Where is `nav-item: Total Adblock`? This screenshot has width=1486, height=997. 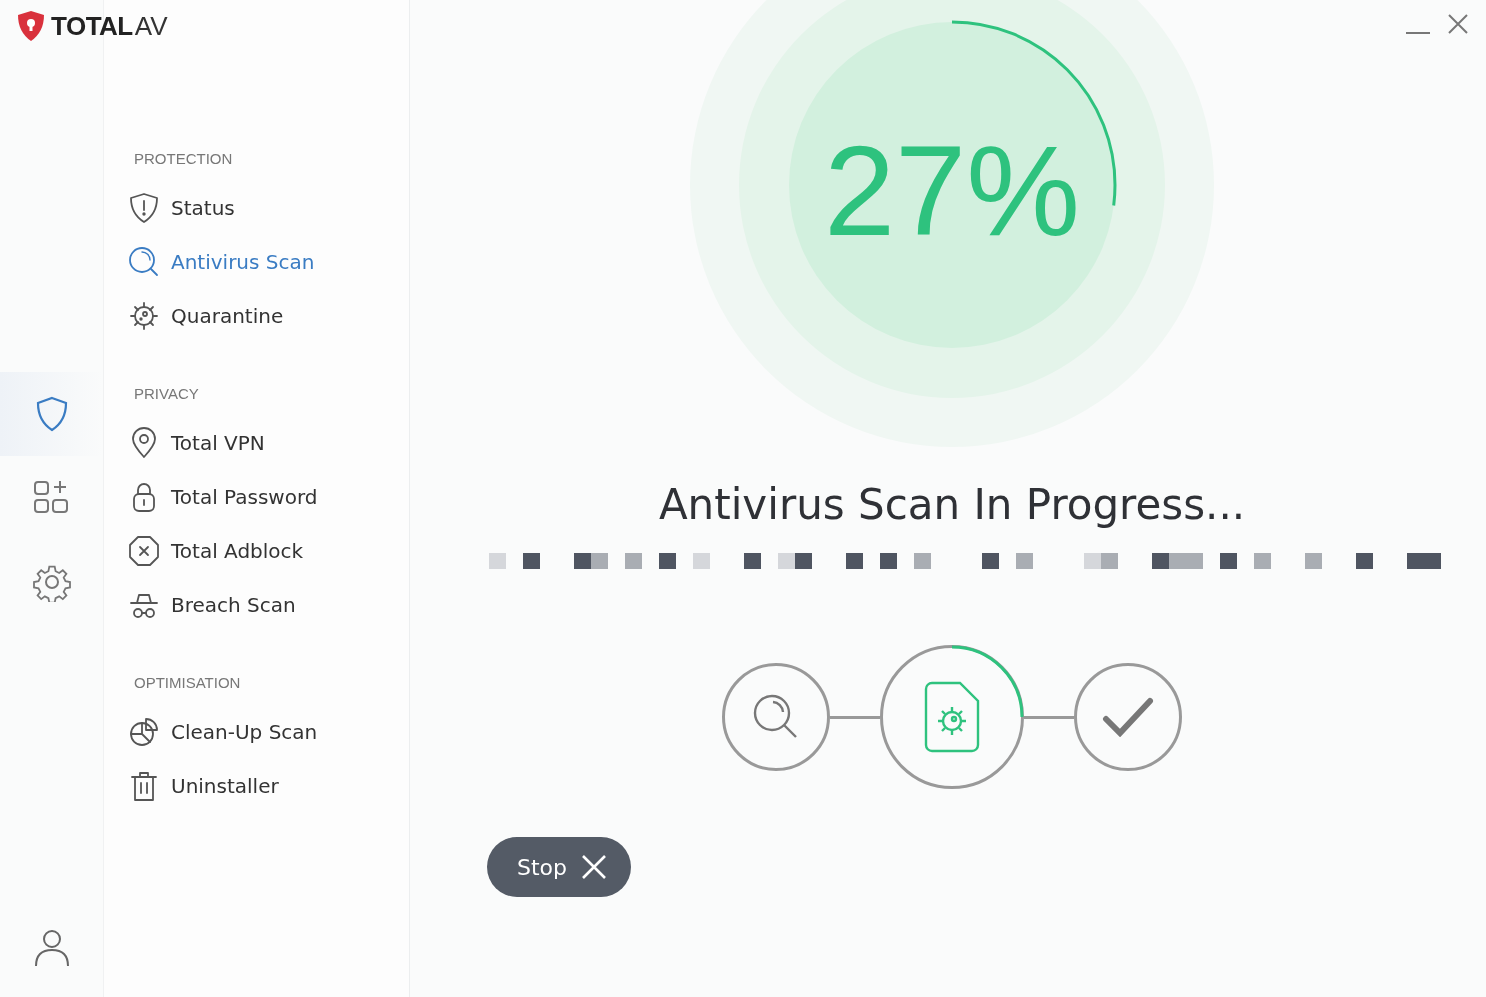 nav-item: Total Adblock is located at coordinates (204, 551).